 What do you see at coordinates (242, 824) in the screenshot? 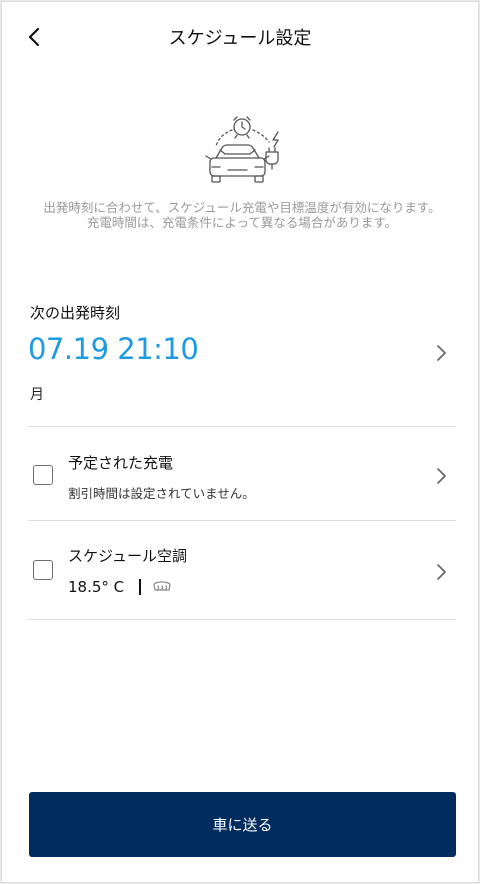
I see `send-to-car-button: 車に送る` at bounding box center [242, 824].